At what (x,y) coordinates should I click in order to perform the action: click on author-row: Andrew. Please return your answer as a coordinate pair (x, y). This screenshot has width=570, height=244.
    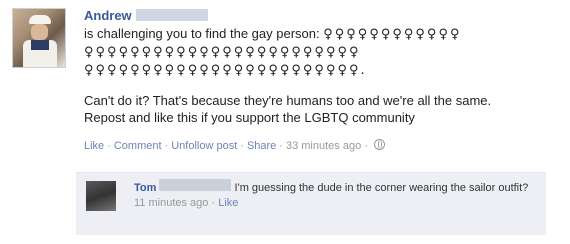
    Looking at the image, I should click on (323, 15).